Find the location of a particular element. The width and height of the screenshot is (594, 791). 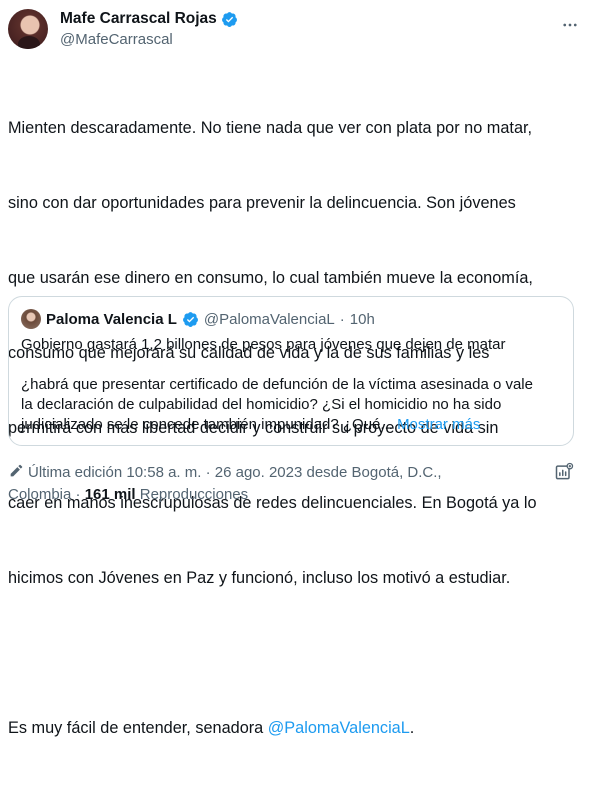

location-tail: Colombia · is located at coordinates (46, 494).